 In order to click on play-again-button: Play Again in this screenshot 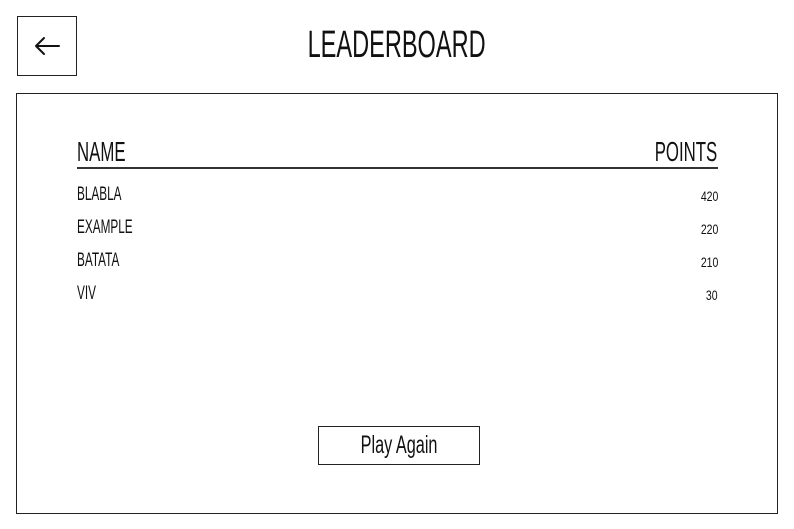, I will do `click(399, 445)`.